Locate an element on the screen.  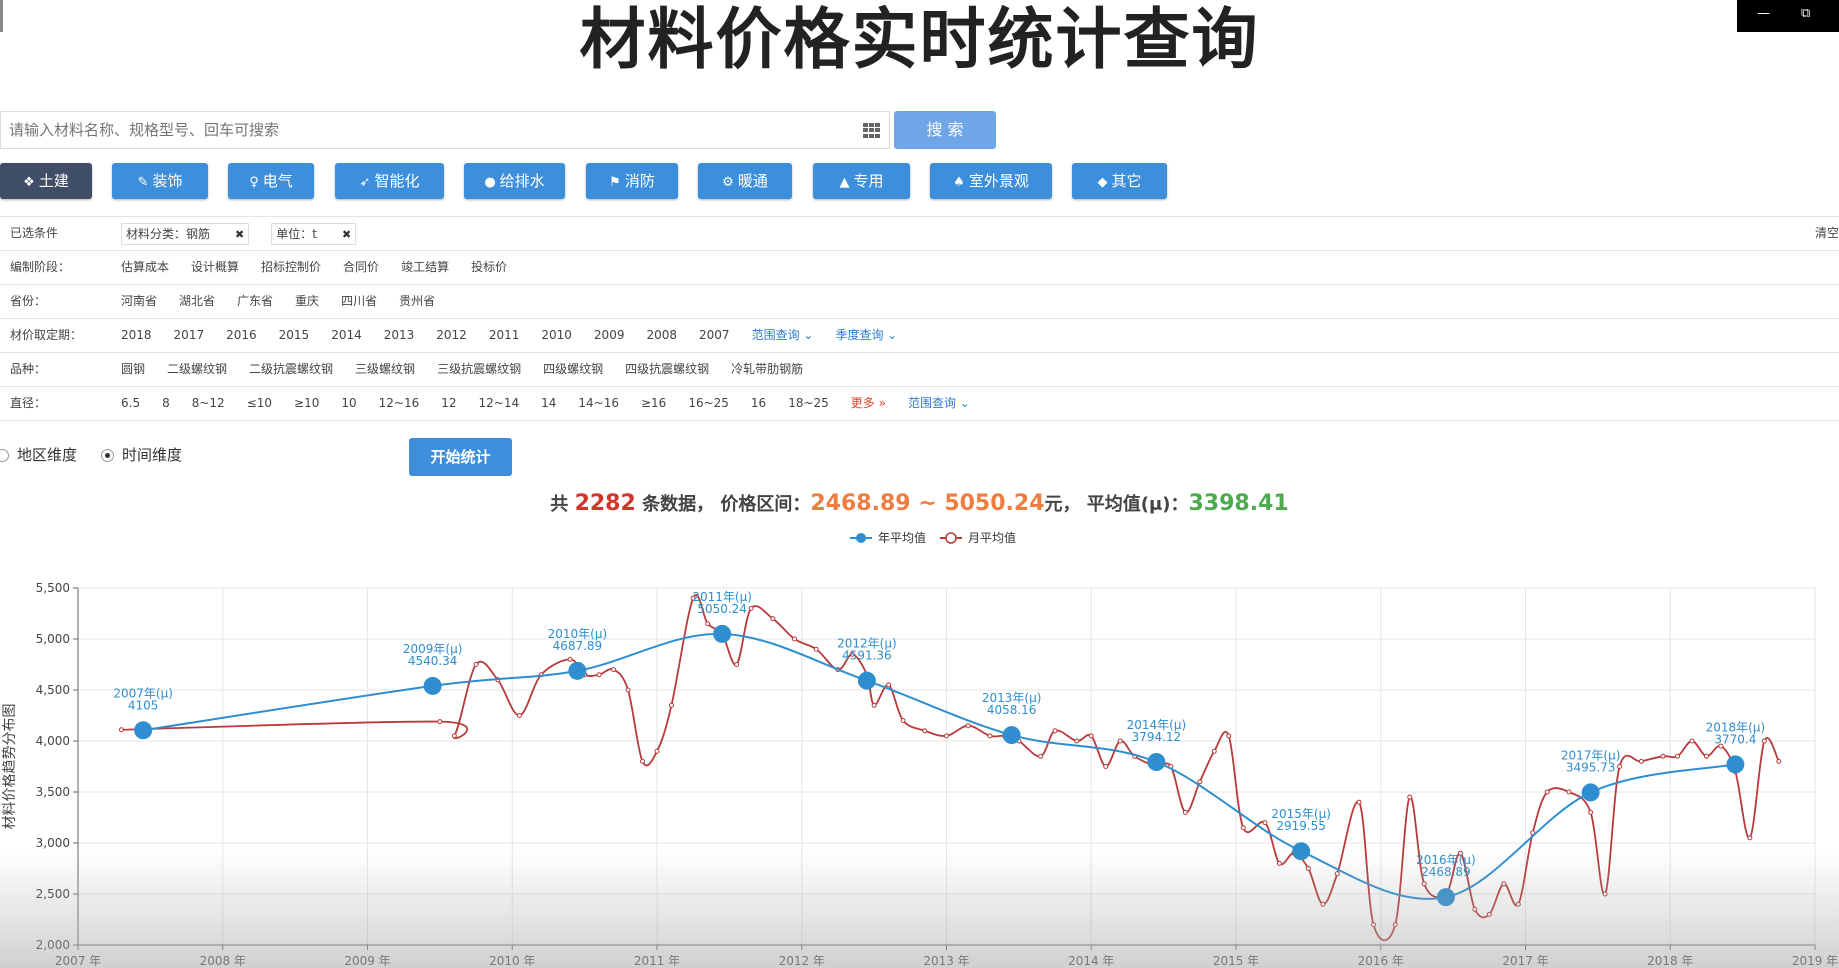
category-label: 装饰 is located at coordinates (167, 181).